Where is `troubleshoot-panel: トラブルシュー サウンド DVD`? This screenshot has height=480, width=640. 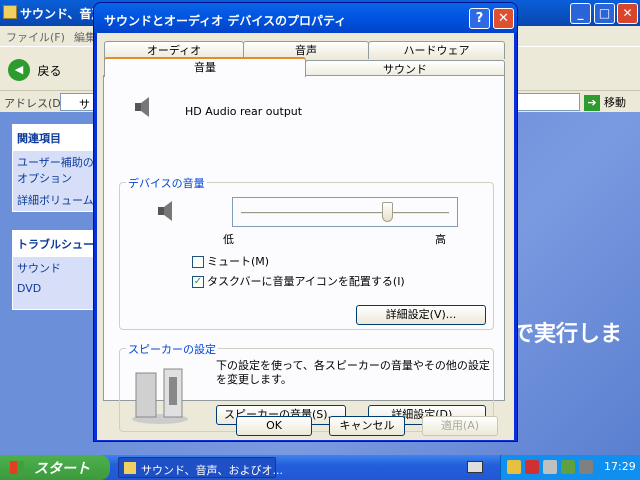 troubleshoot-panel: トラブルシュー サウンド DVD is located at coordinates (56, 270).